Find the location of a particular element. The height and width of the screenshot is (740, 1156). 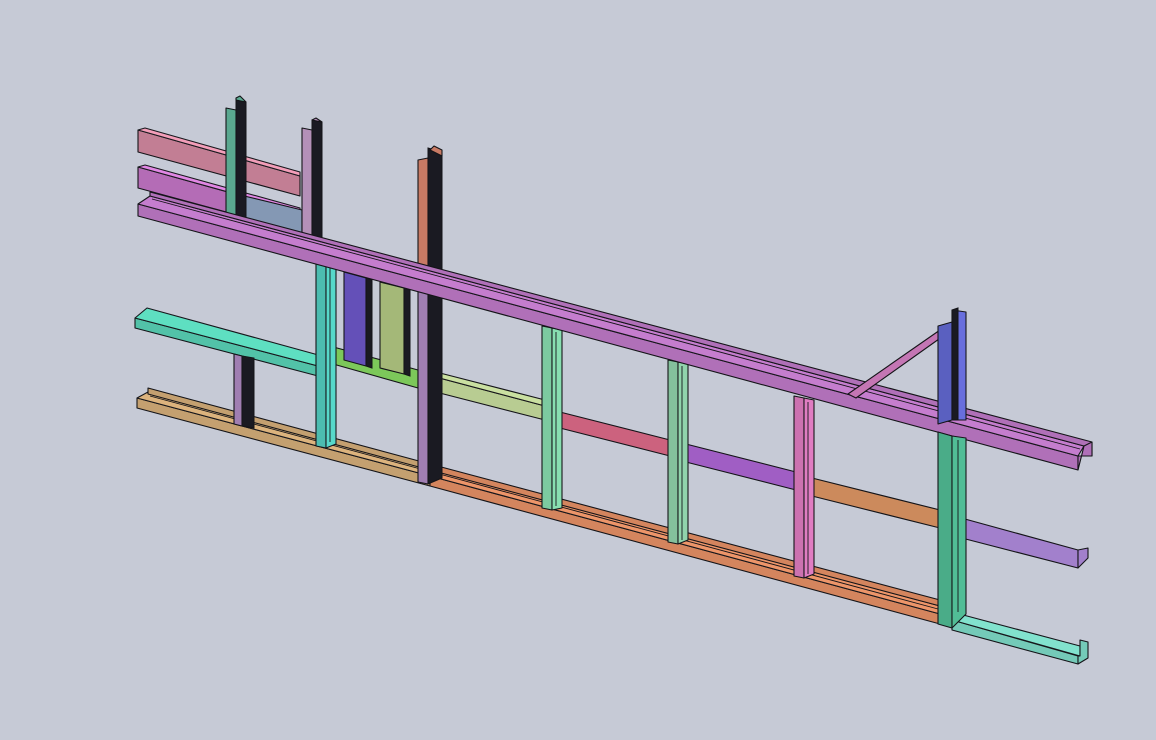

right-low-rail is located at coordinates (1020, 638).